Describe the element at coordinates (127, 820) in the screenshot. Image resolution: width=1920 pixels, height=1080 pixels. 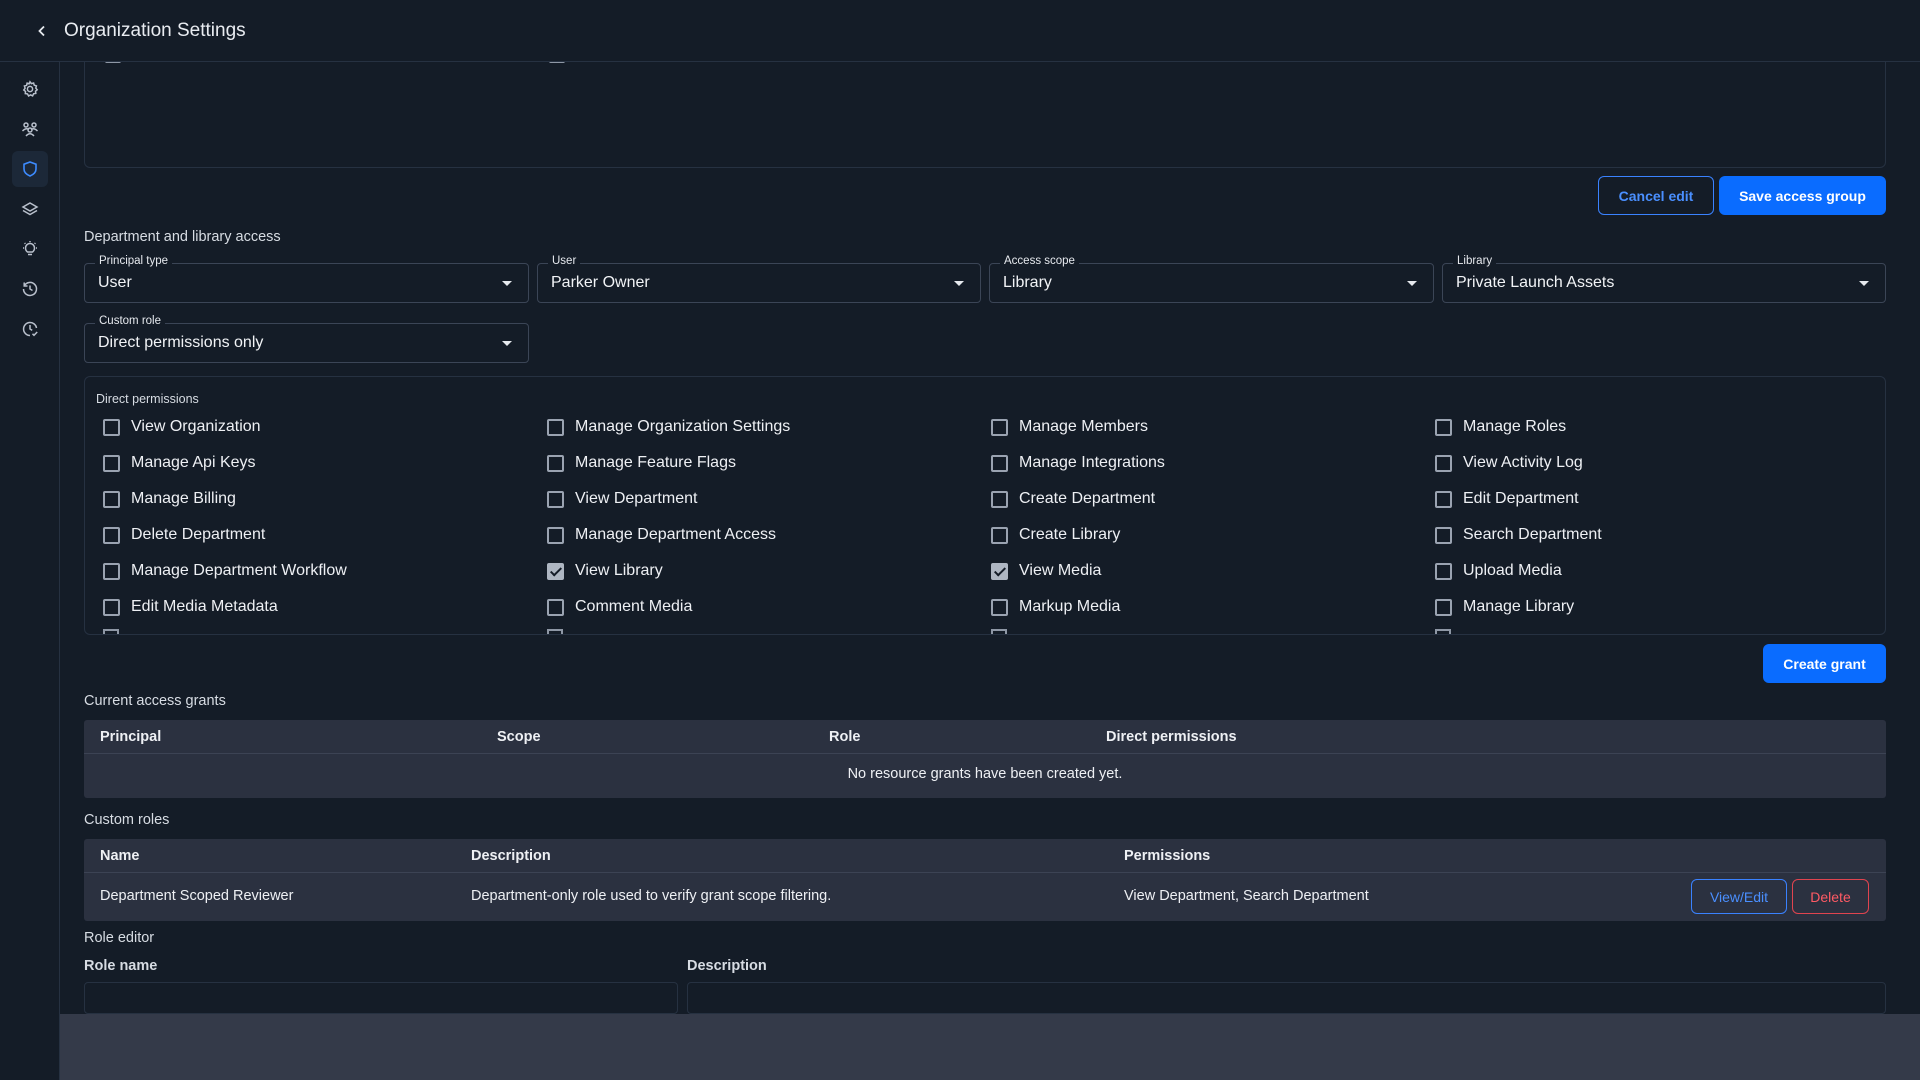
I see `section-title: Custom roles` at that location.